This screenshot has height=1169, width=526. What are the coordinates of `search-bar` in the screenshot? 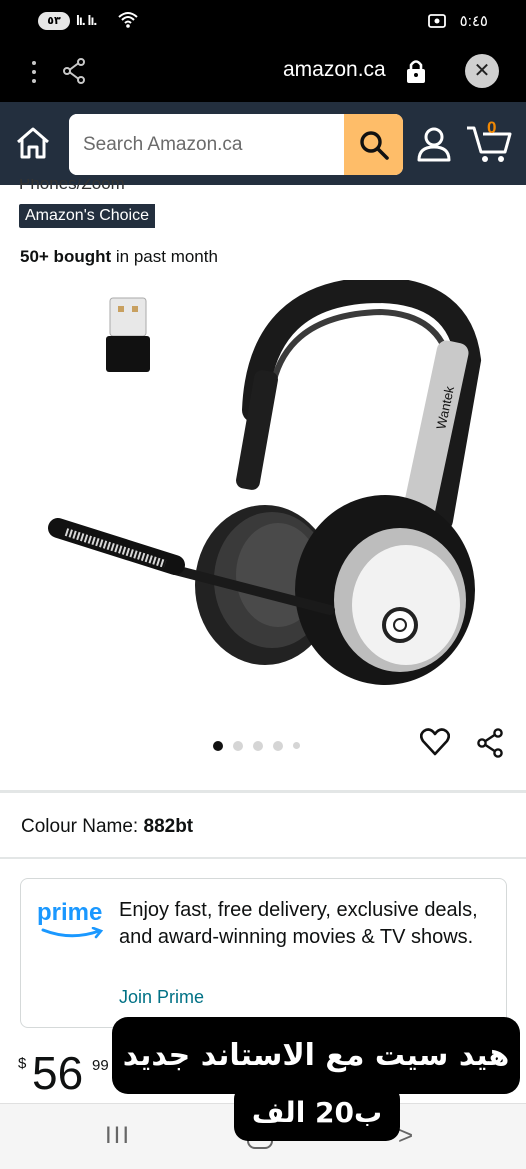 It's located at (236, 144).